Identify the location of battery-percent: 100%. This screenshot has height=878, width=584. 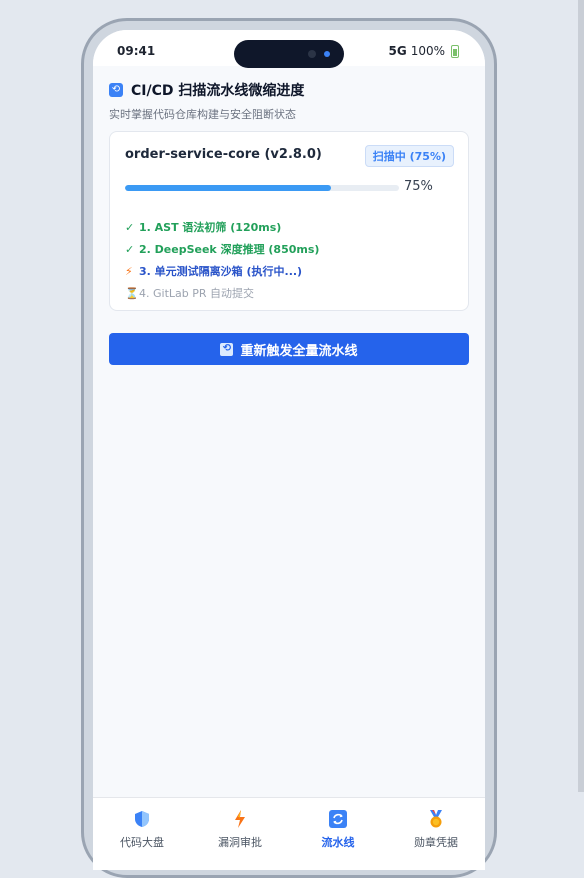
(427, 51).